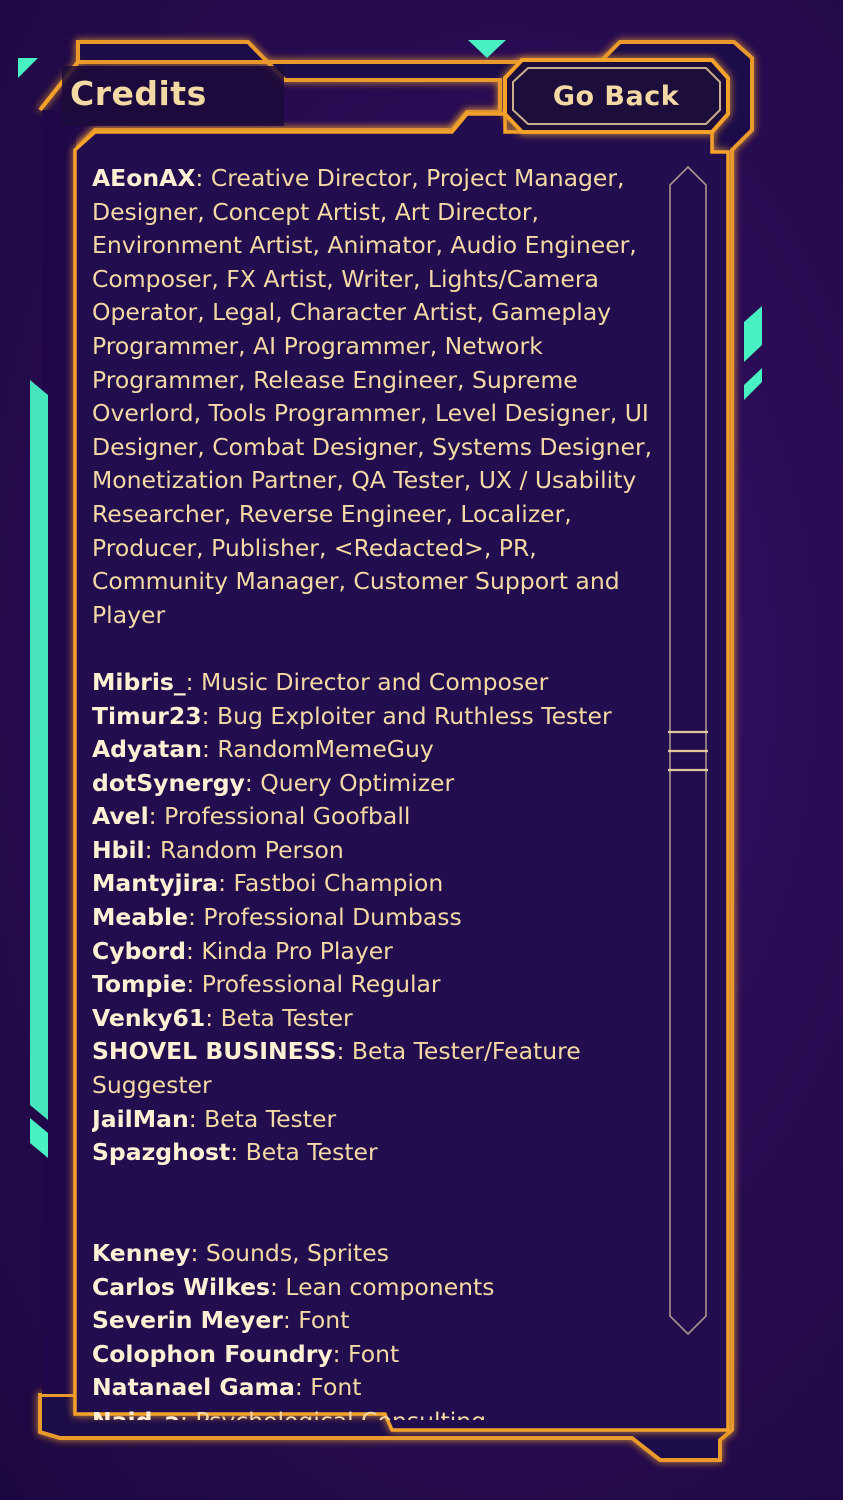  Describe the element at coordinates (266, 984) in the screenshot. I see `credit-entry: Tompie: Professional Regular` at that location.